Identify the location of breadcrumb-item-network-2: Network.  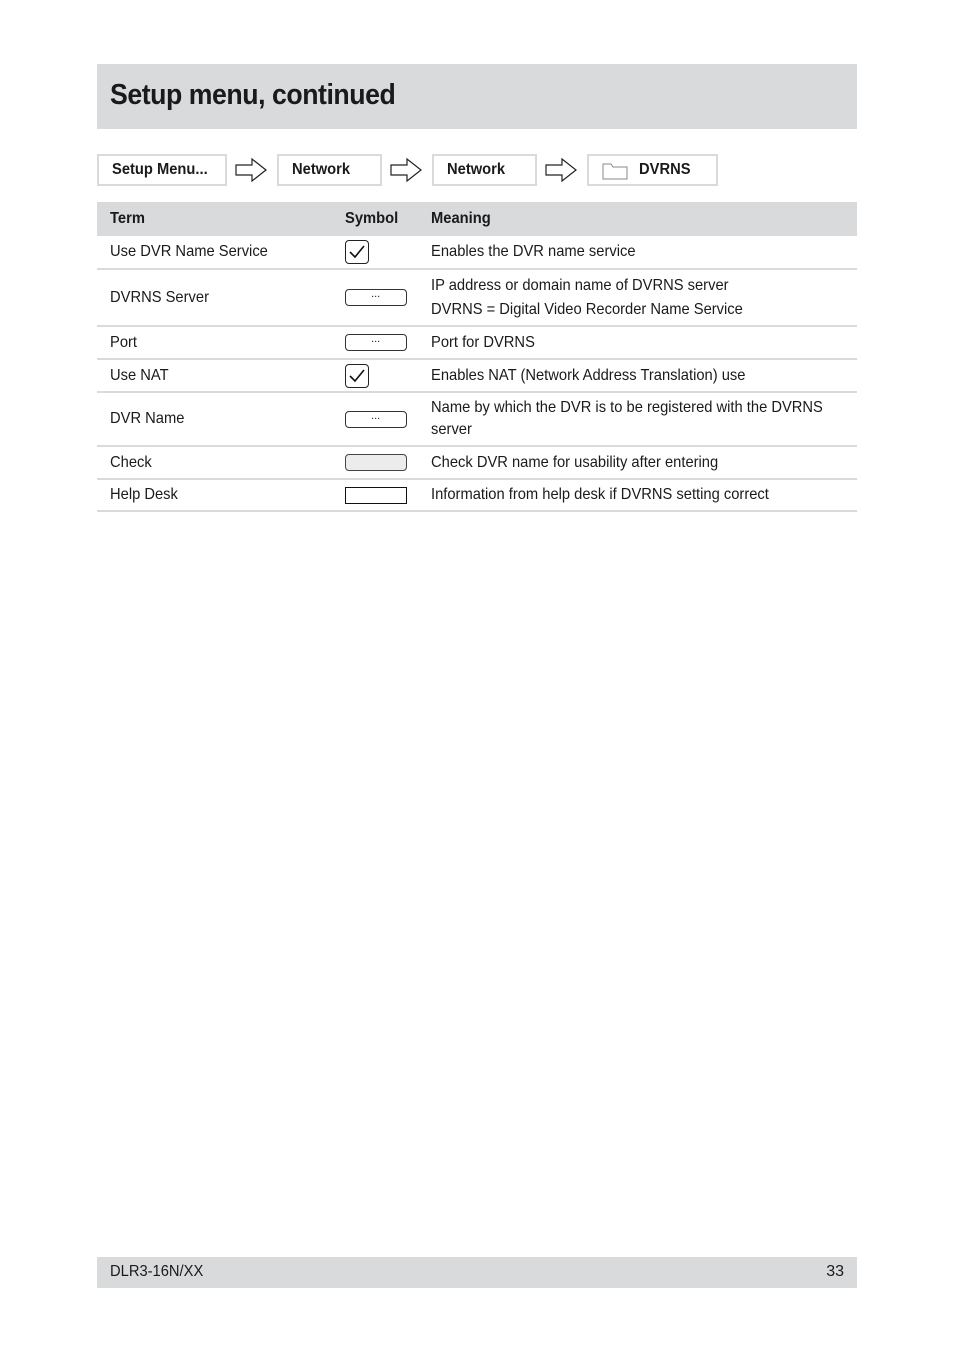
(484, 170).